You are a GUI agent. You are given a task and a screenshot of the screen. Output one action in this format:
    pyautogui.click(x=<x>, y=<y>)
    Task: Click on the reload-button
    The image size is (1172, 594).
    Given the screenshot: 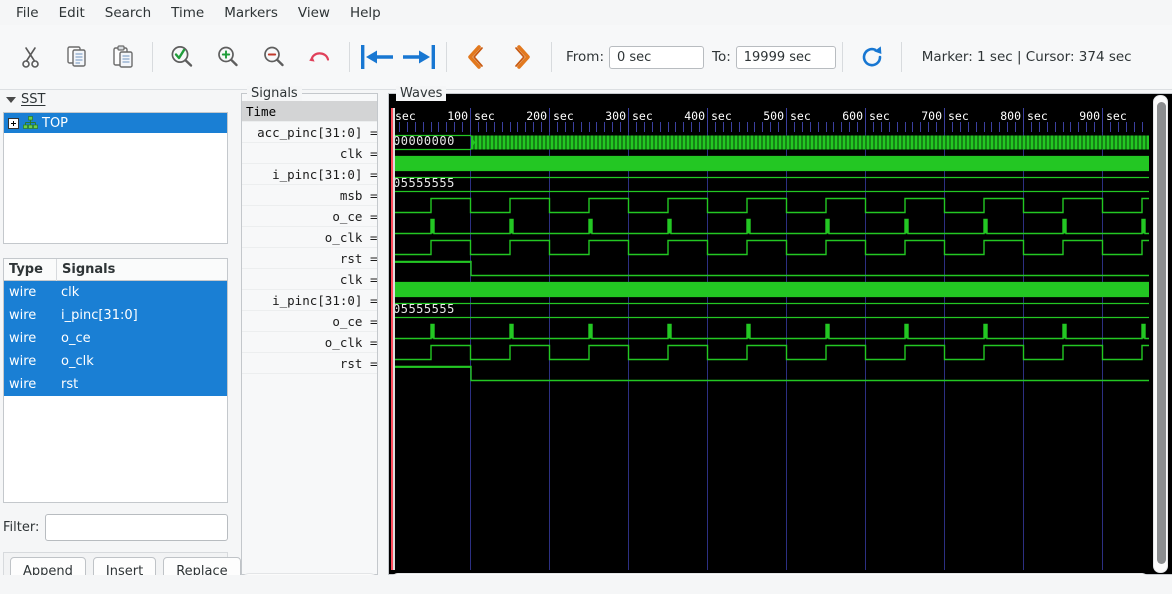 What is the action you would take?
    pyautogui.click(x=872, y=57)
    